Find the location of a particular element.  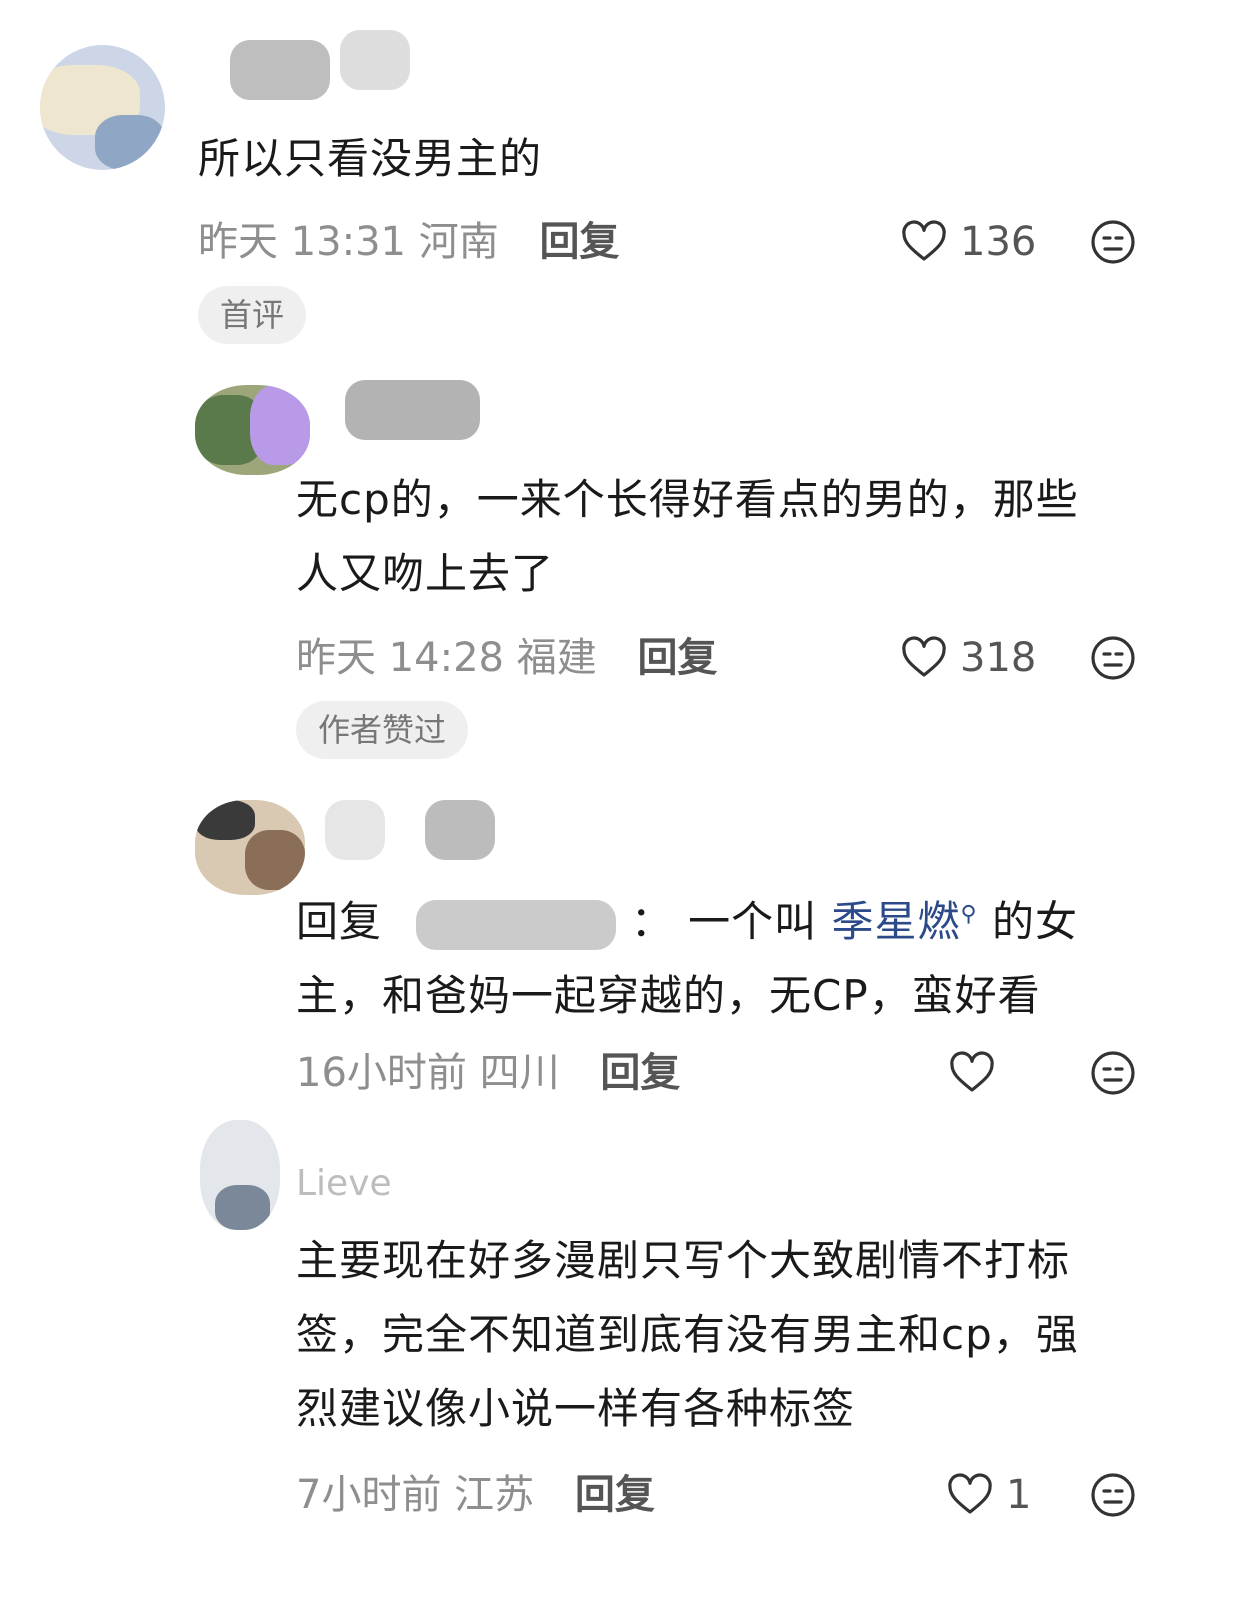

comment-location: 河南 is located at coordinates (458, 242).